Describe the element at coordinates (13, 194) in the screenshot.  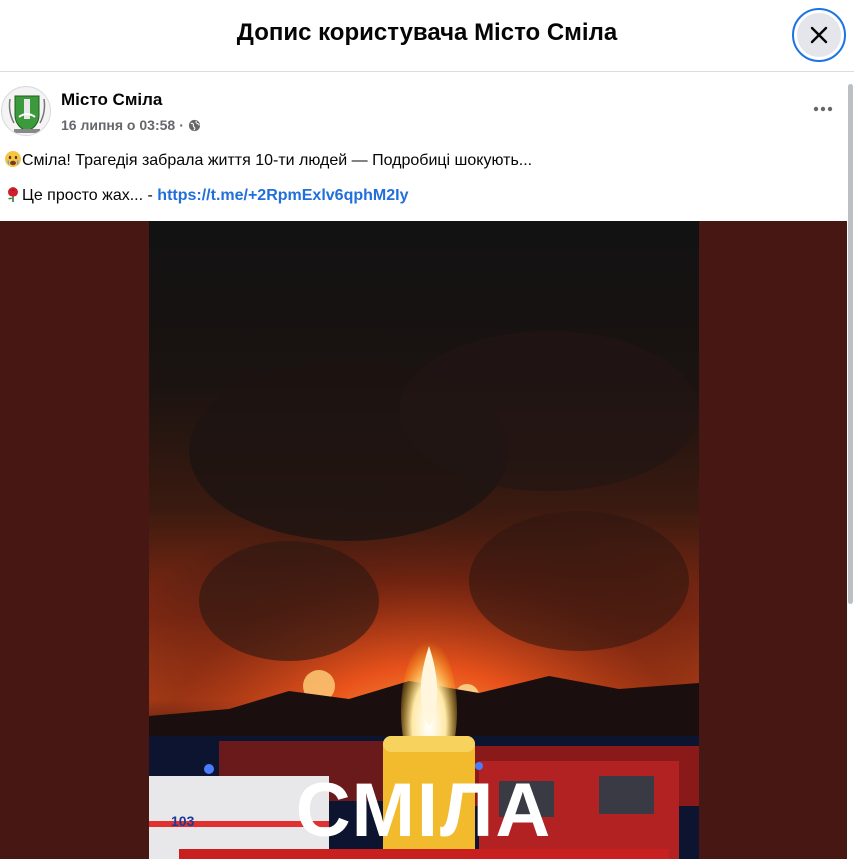
I see `red-rose-icon` at that location.